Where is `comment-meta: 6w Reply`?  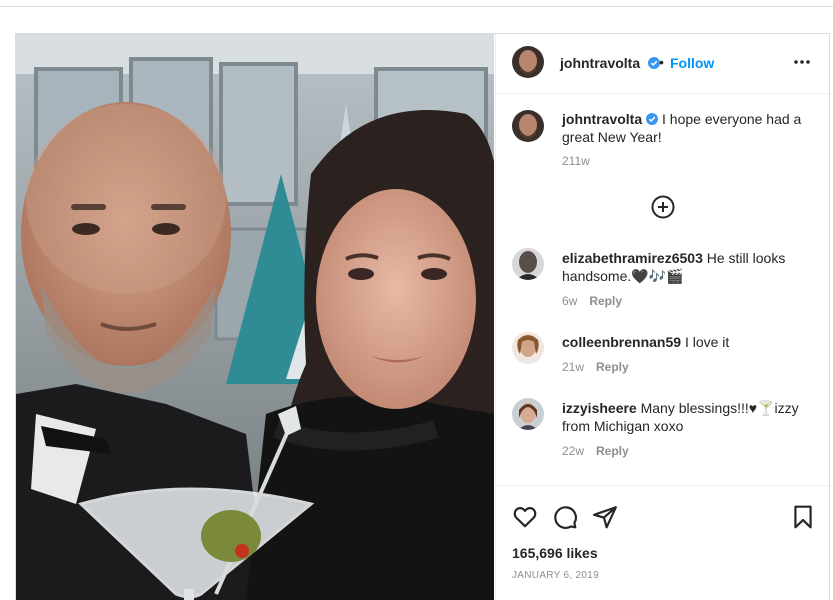
comment-meta: 6w Reply is located at coordinates (592, 301).